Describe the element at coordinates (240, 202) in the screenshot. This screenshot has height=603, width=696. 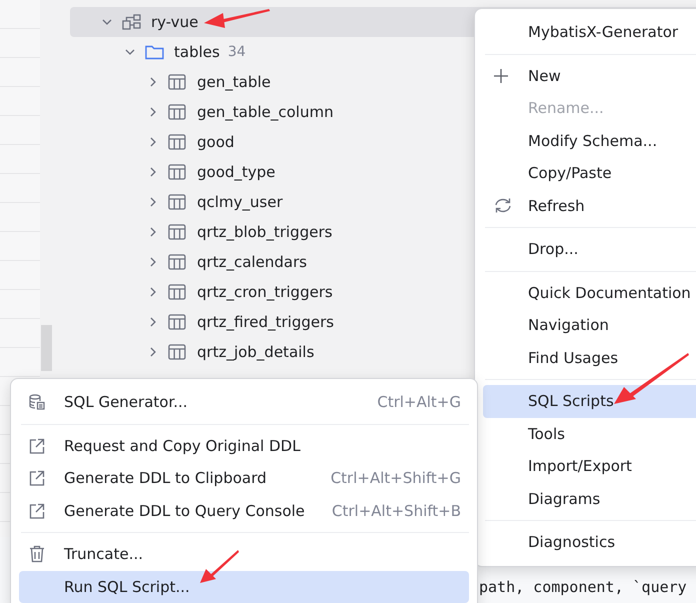
I see `tree-label: qclmy_user` at that location.